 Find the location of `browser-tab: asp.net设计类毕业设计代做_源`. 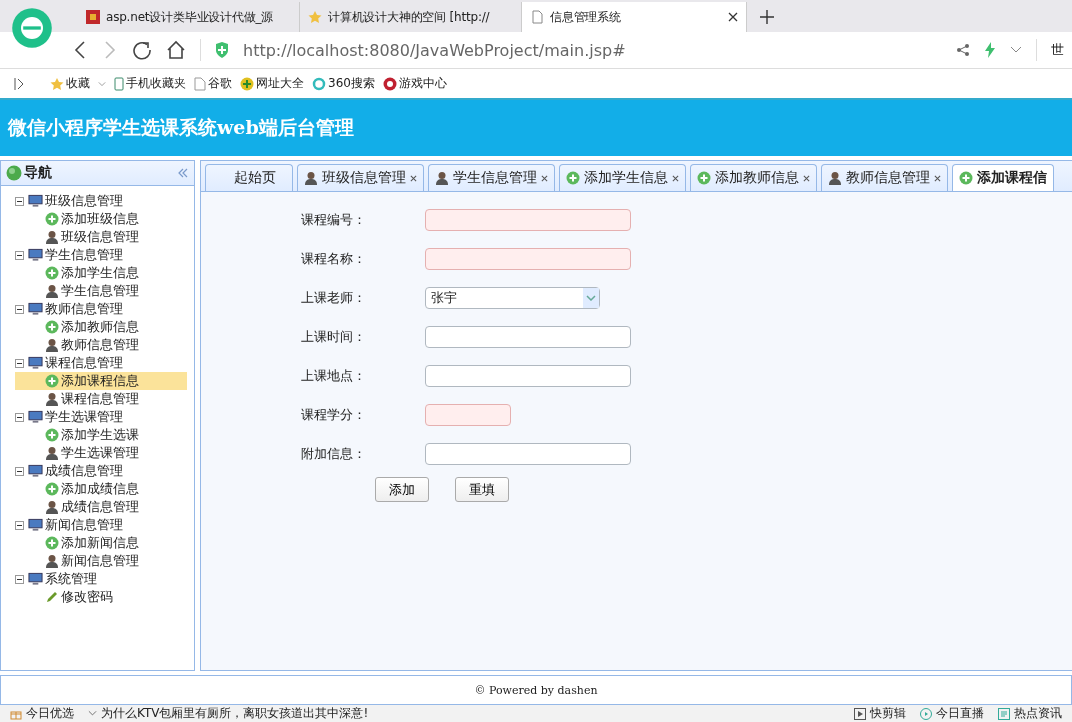

browser-tab: asp.net设计类毕业设计代做_源 is located at coordinates (189, 17).